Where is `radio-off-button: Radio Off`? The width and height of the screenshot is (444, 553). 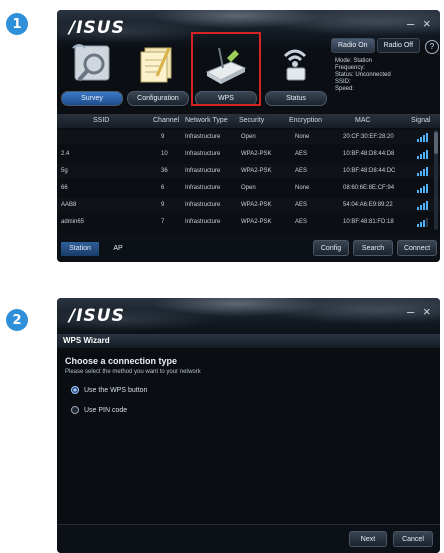
radio-off-button: Radio Off is located at coordinates (398, 45).